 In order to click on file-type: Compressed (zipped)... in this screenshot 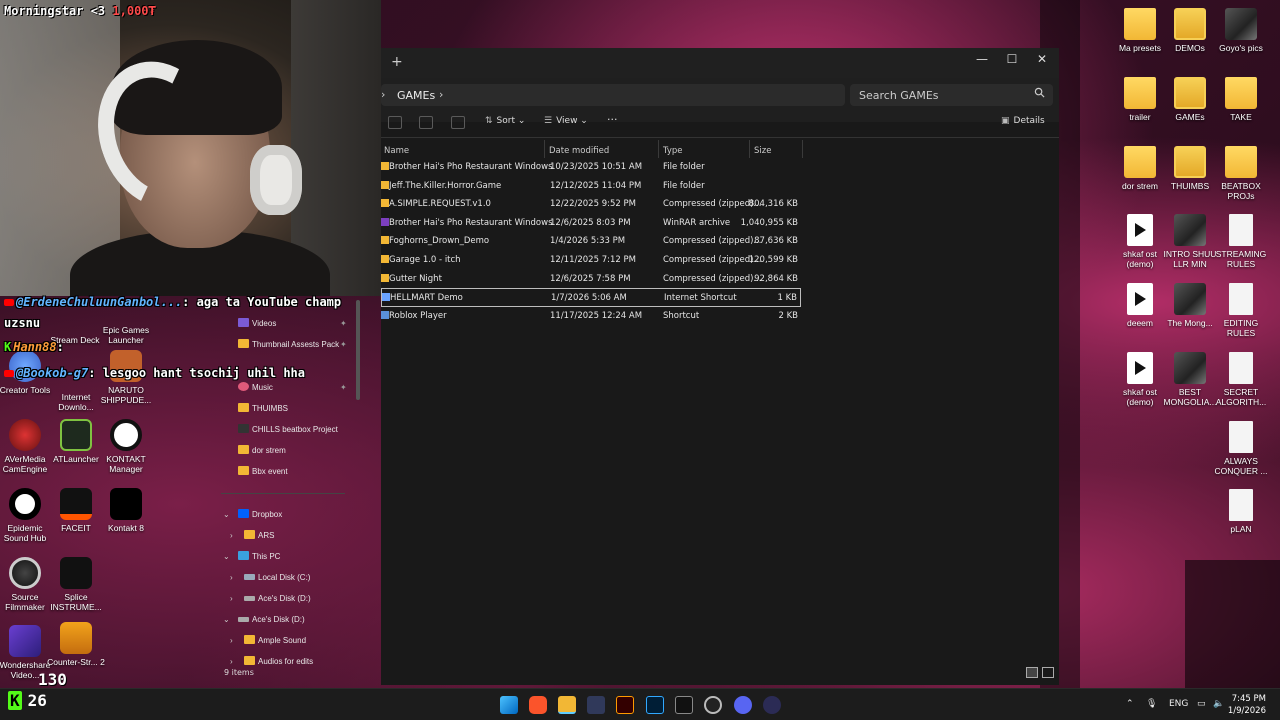, I will do `click(712, 204)`.